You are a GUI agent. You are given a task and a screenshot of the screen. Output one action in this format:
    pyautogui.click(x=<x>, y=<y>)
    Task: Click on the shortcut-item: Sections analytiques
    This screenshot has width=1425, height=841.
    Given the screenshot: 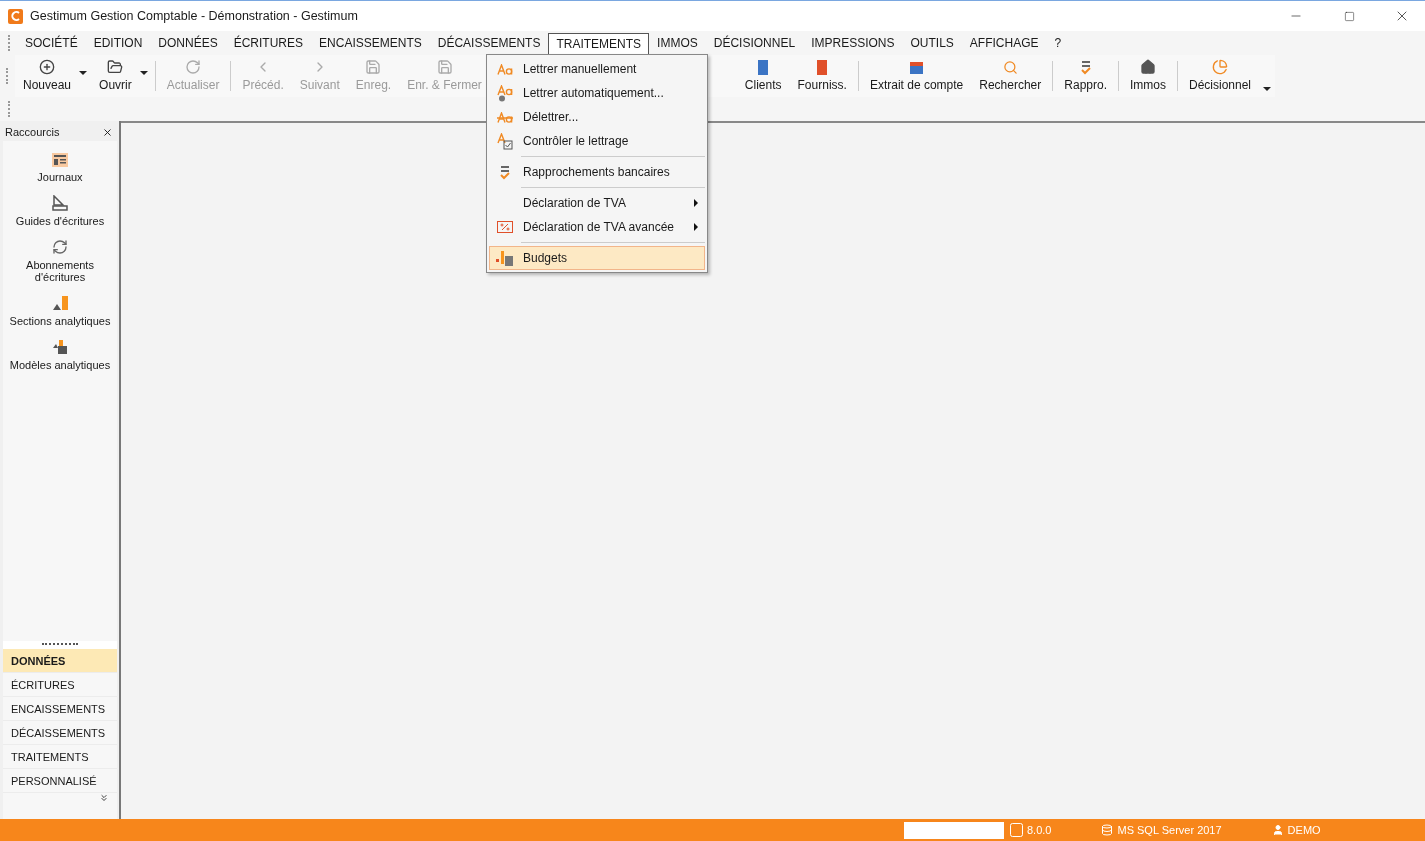 What is the action you would take?
    pyautogui.click(x=60, y=311)
    